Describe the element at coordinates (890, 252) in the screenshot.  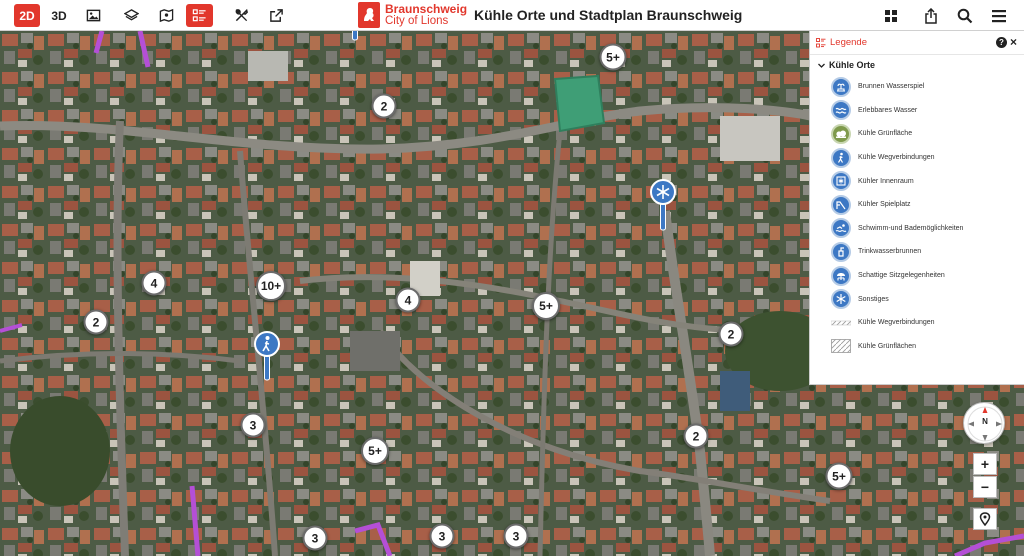
I see `legend-item-label: Trinkwasserbrunnen` at that location.